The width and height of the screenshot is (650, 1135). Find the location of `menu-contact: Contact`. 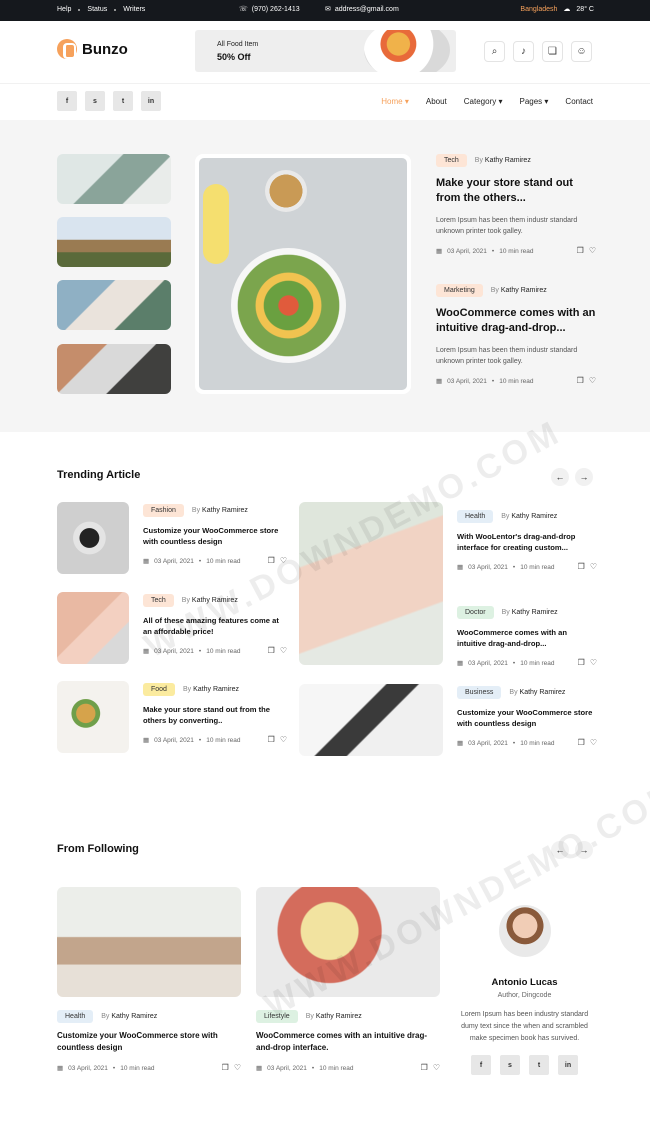

menu-contact: Contact is located at coordinates (579, 101).